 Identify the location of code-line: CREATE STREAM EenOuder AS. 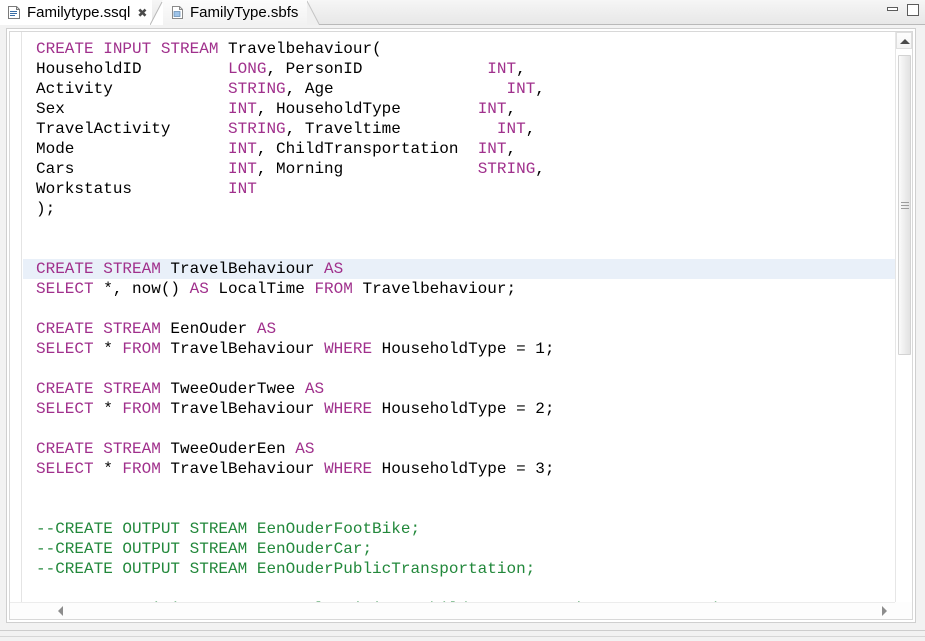
(459, 329).